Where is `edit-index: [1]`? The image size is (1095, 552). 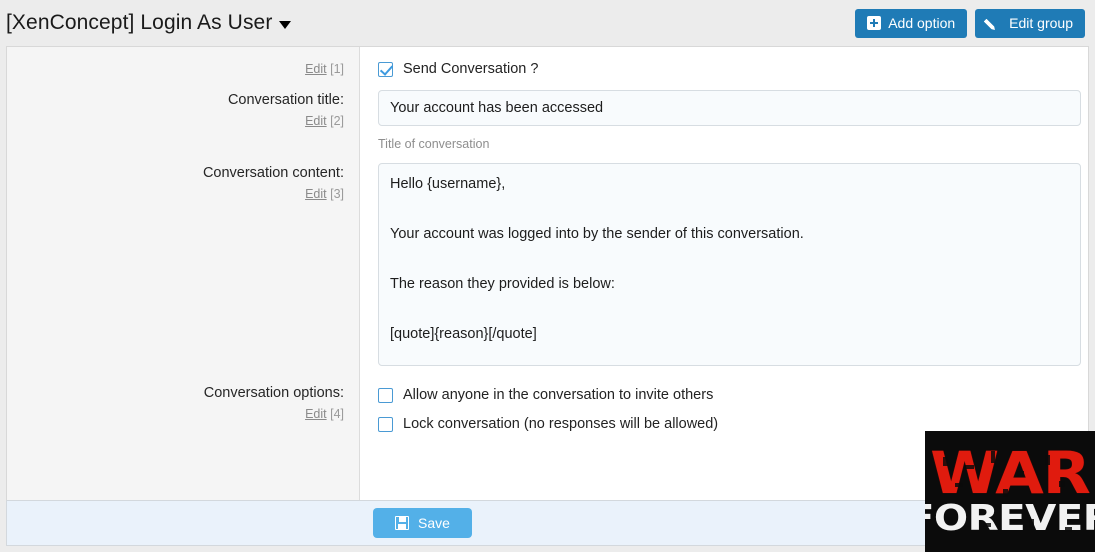 edit-index: [1] is located at coordinates (337, 69).